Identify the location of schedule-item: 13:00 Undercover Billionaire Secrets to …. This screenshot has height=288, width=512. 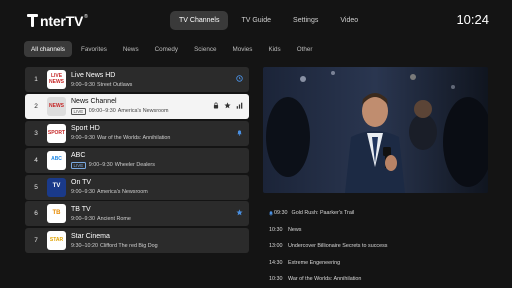
(379, 246).